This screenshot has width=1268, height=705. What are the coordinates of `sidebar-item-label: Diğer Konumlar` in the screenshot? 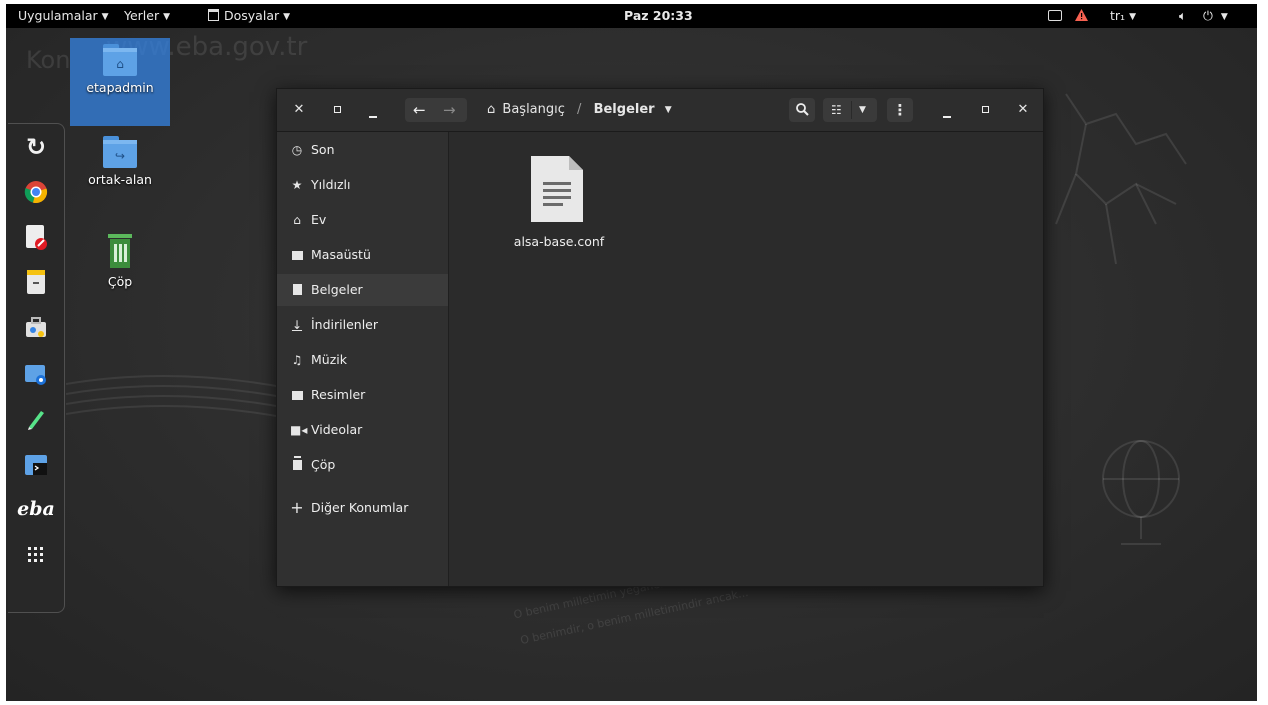 It's located at (360, 507).